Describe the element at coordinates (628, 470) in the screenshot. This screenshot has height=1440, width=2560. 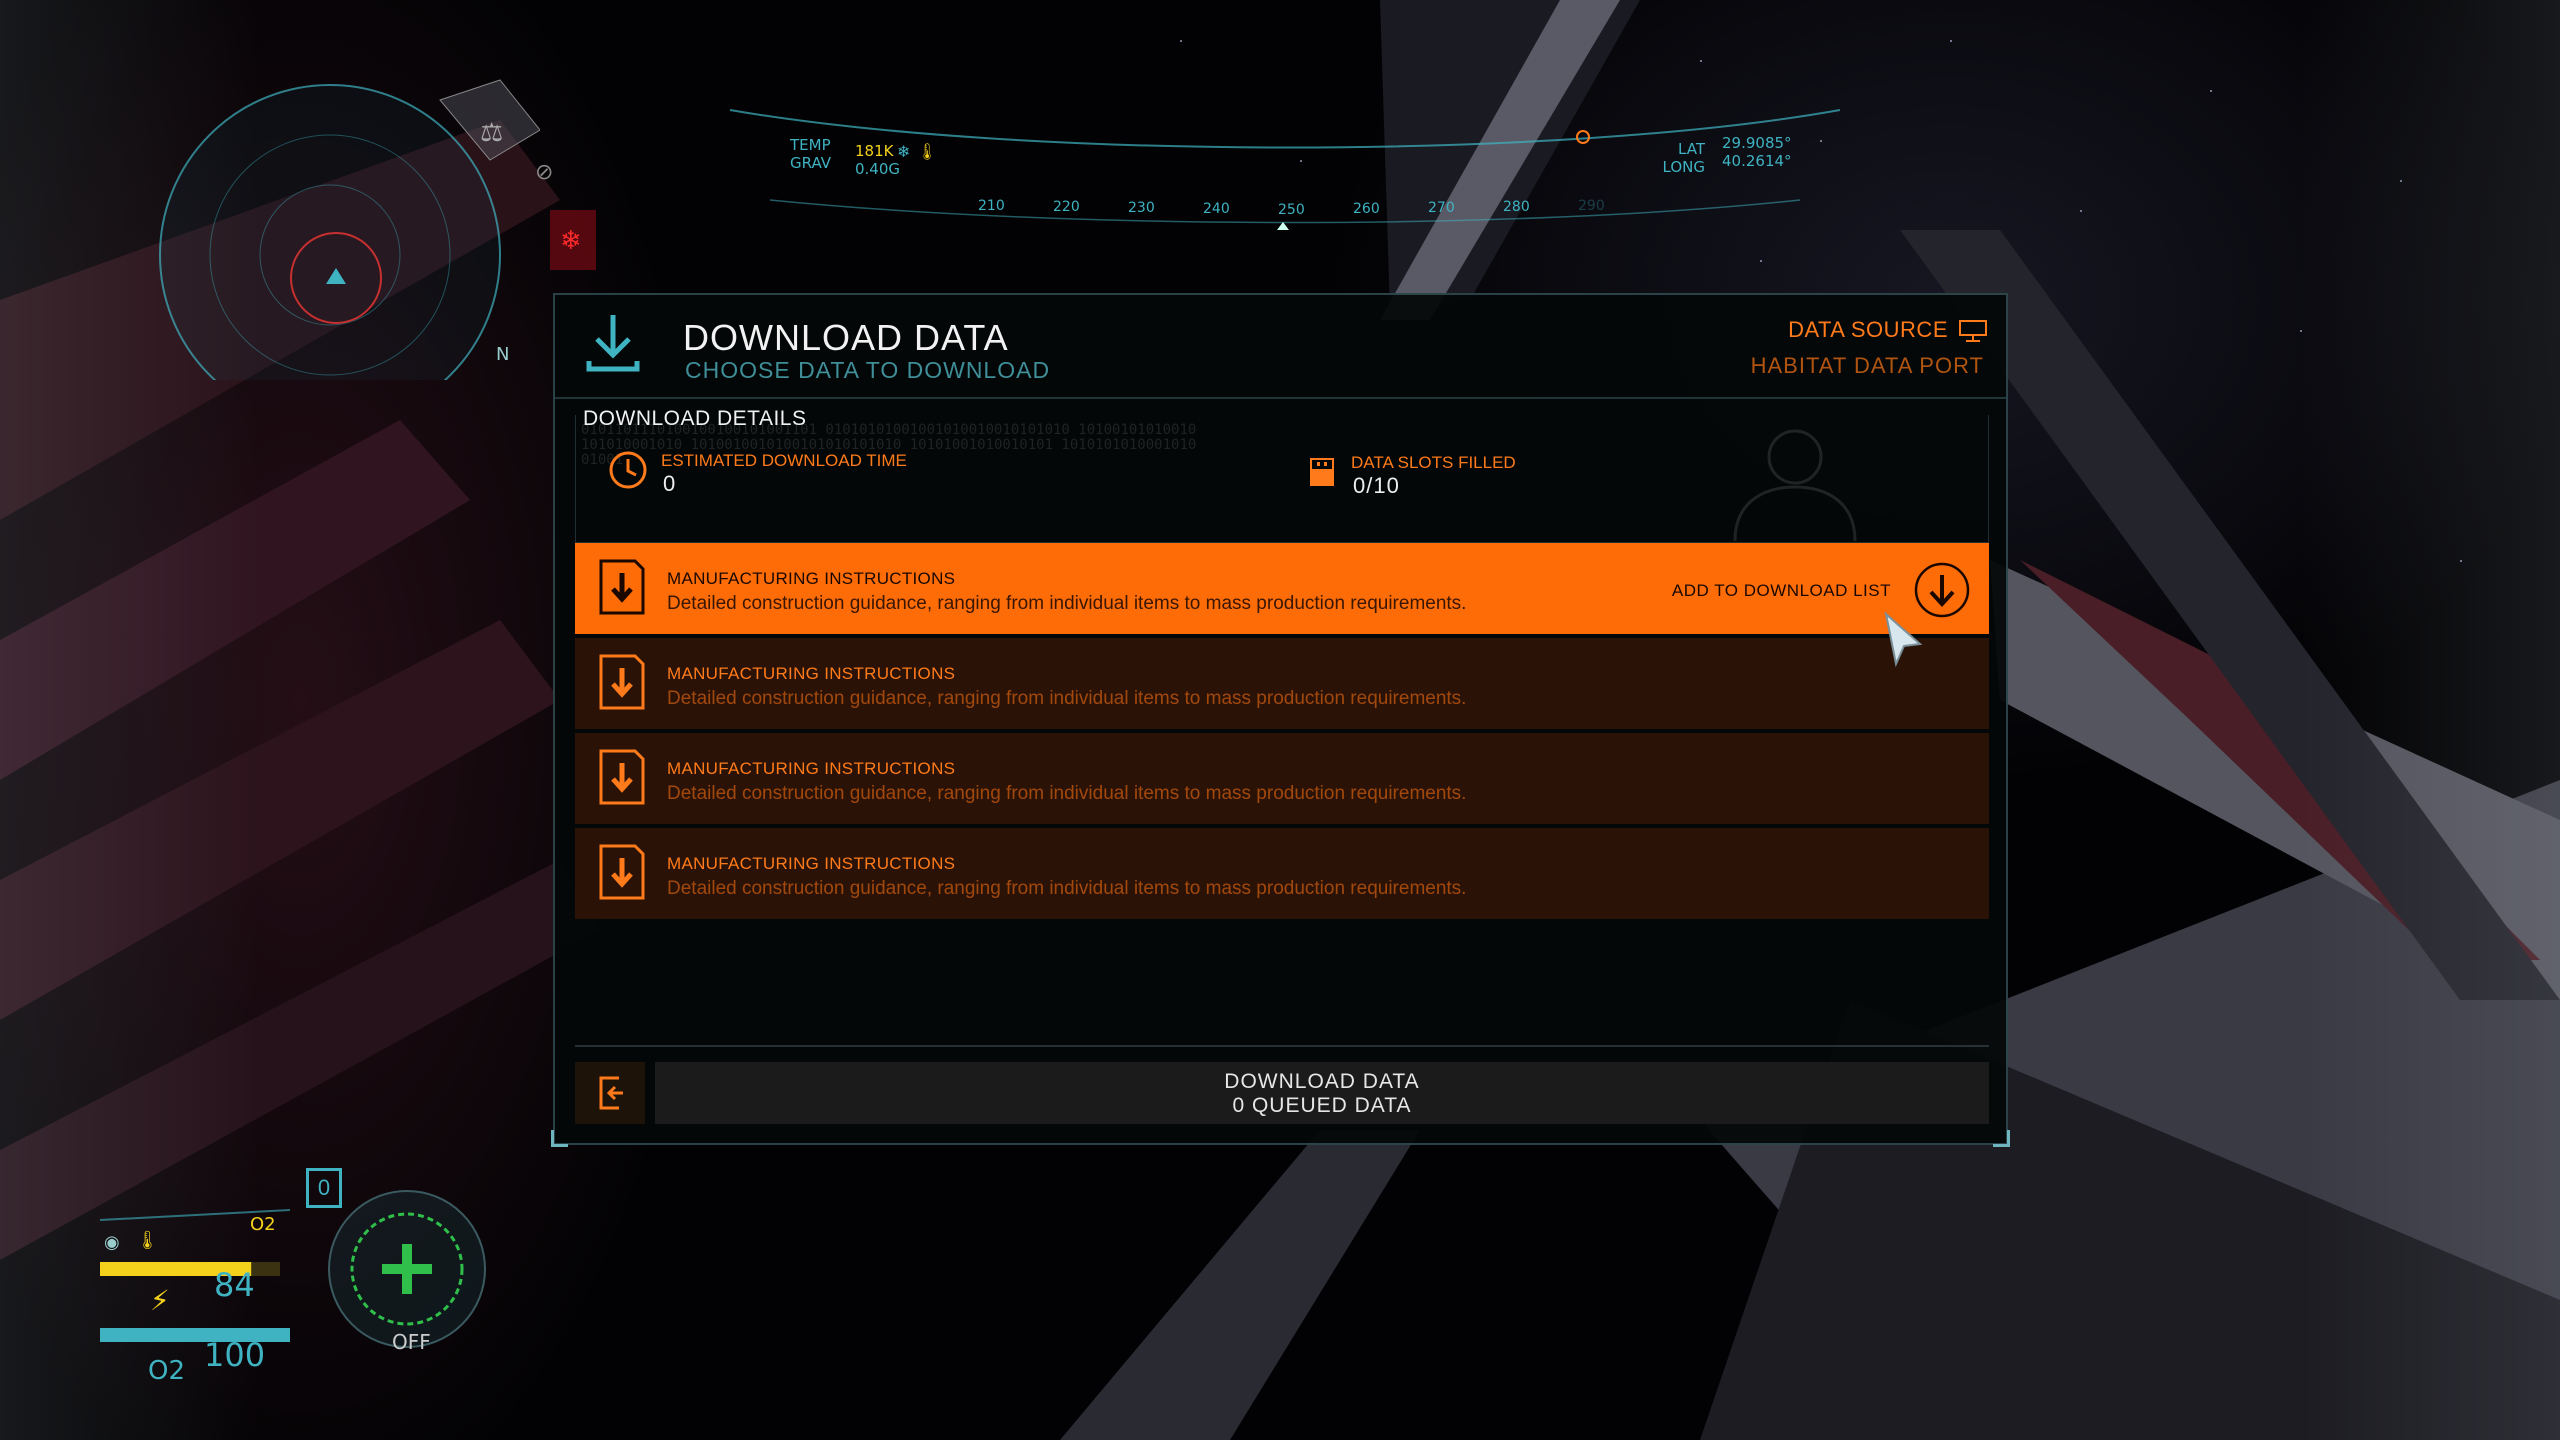
I see `clock-icon` at that location.